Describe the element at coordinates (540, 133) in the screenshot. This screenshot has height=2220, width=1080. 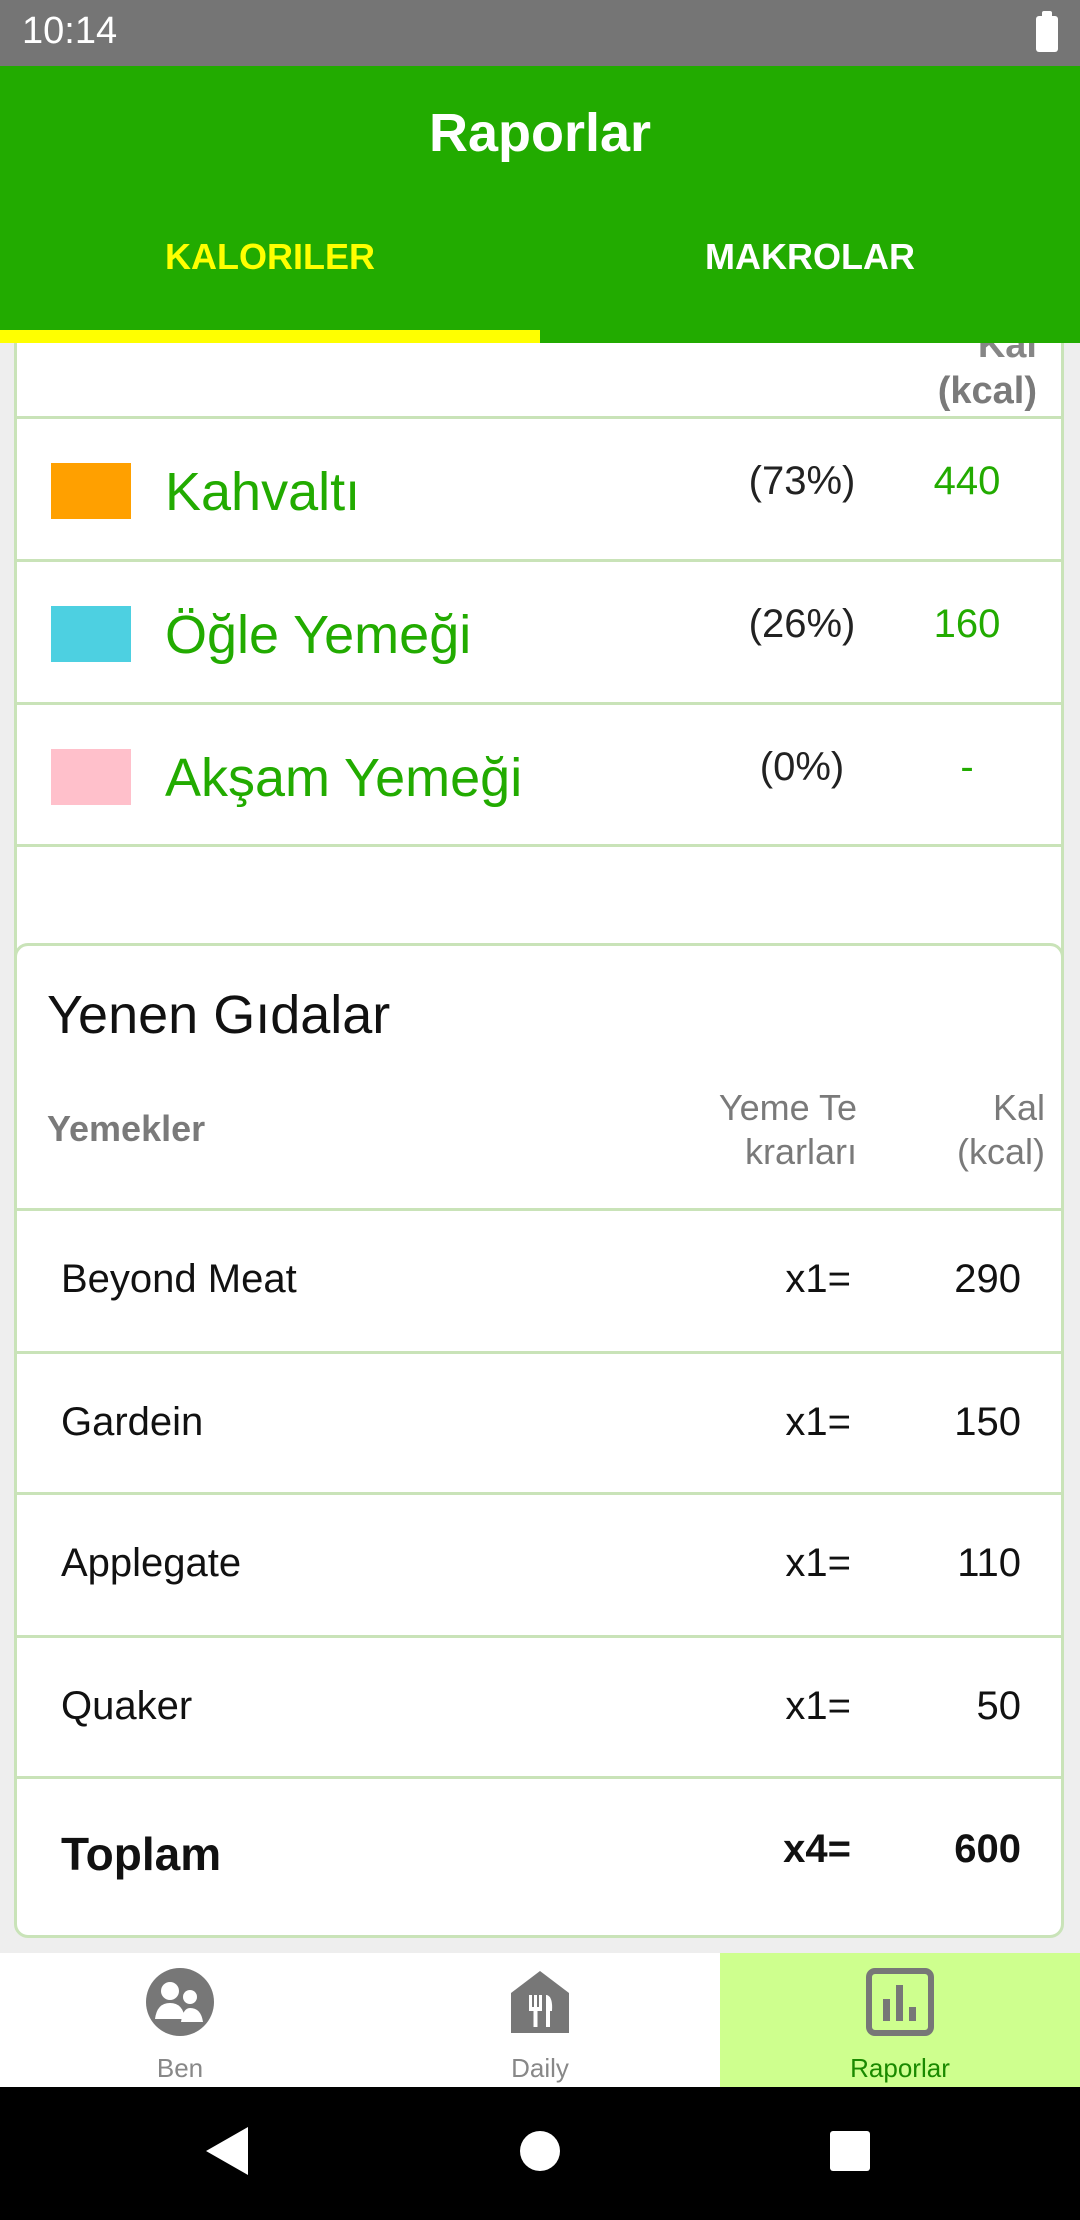
I see `page-title: Raporlar` at that location.